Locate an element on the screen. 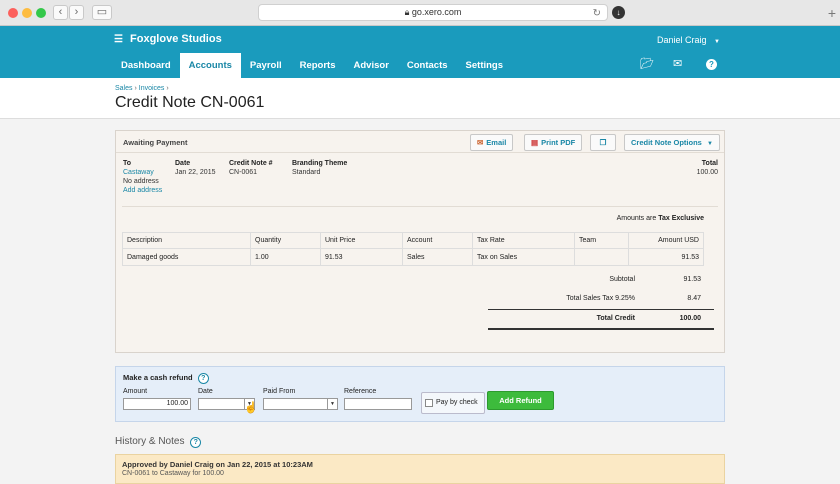 This screenshot has height=484, width=840. theme-label: Branding Theme is located at coordinates (320, 163).